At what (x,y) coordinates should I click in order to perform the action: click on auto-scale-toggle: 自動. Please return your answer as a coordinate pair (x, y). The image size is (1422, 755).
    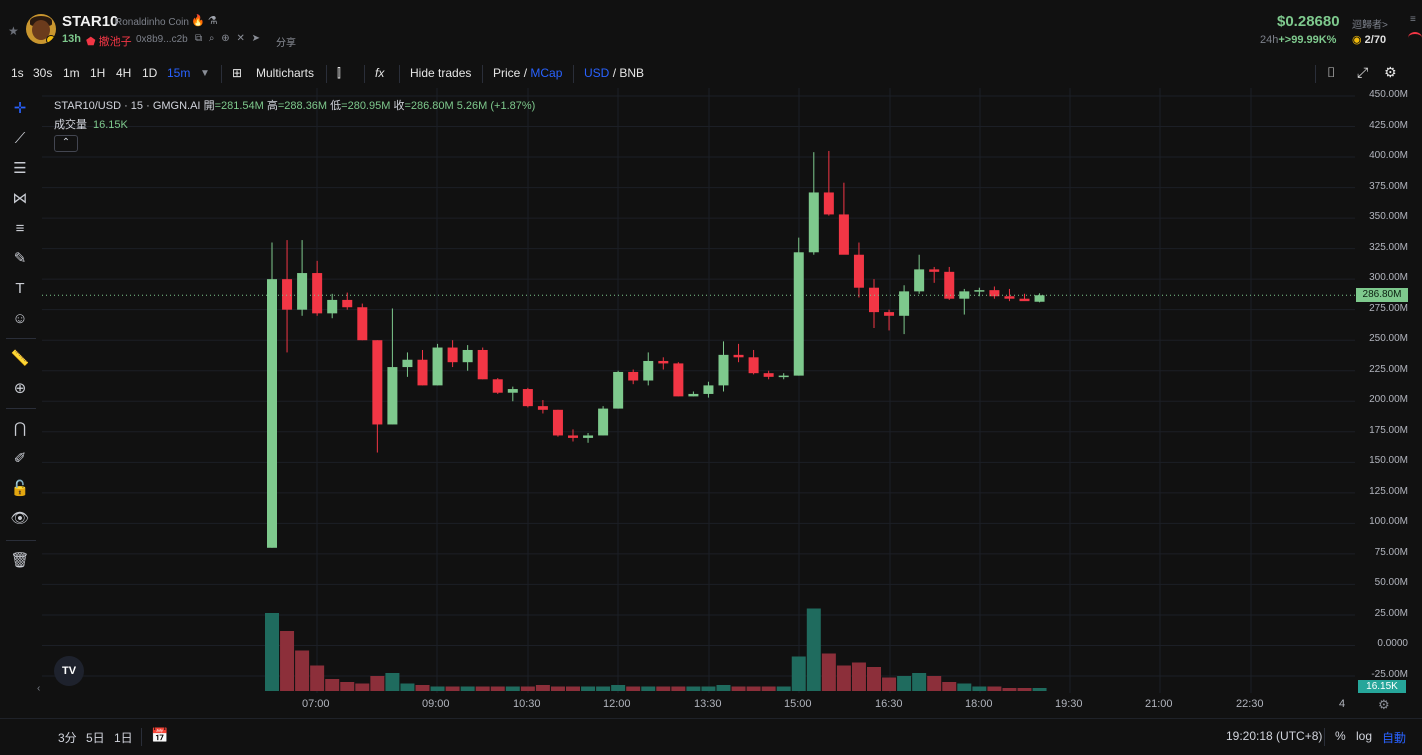
    Looking at the image, I should click on (1394, 737).